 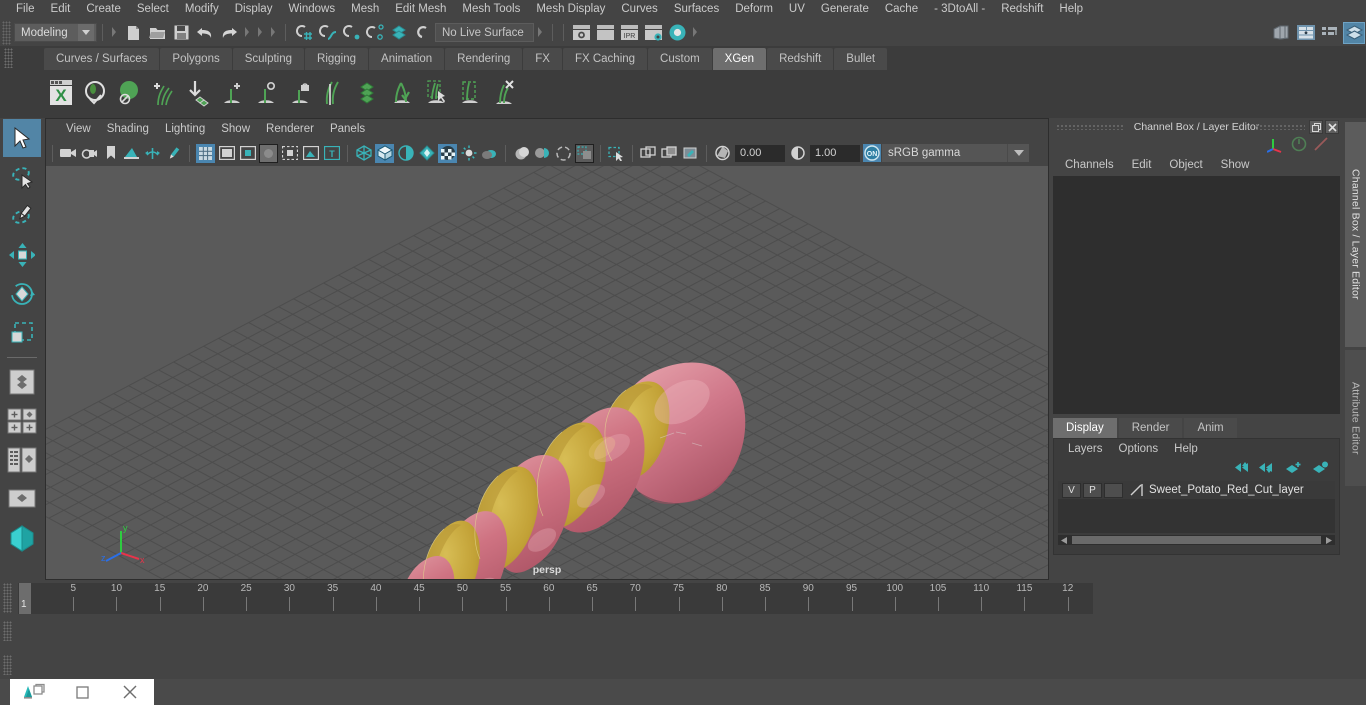 I want to click on grease-pencil-icon, so click(x=173, y=153).